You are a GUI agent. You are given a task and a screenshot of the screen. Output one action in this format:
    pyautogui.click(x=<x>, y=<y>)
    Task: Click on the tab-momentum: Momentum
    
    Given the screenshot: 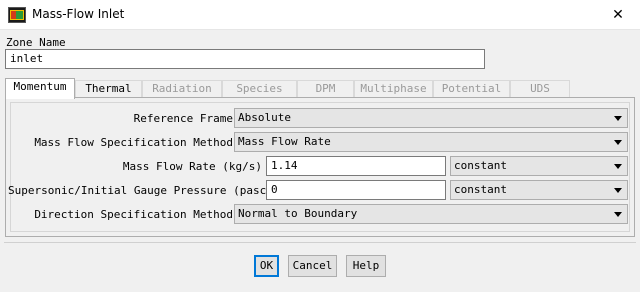 What is the action you would take?
    pyautogui.click(x=40, y=88)
    